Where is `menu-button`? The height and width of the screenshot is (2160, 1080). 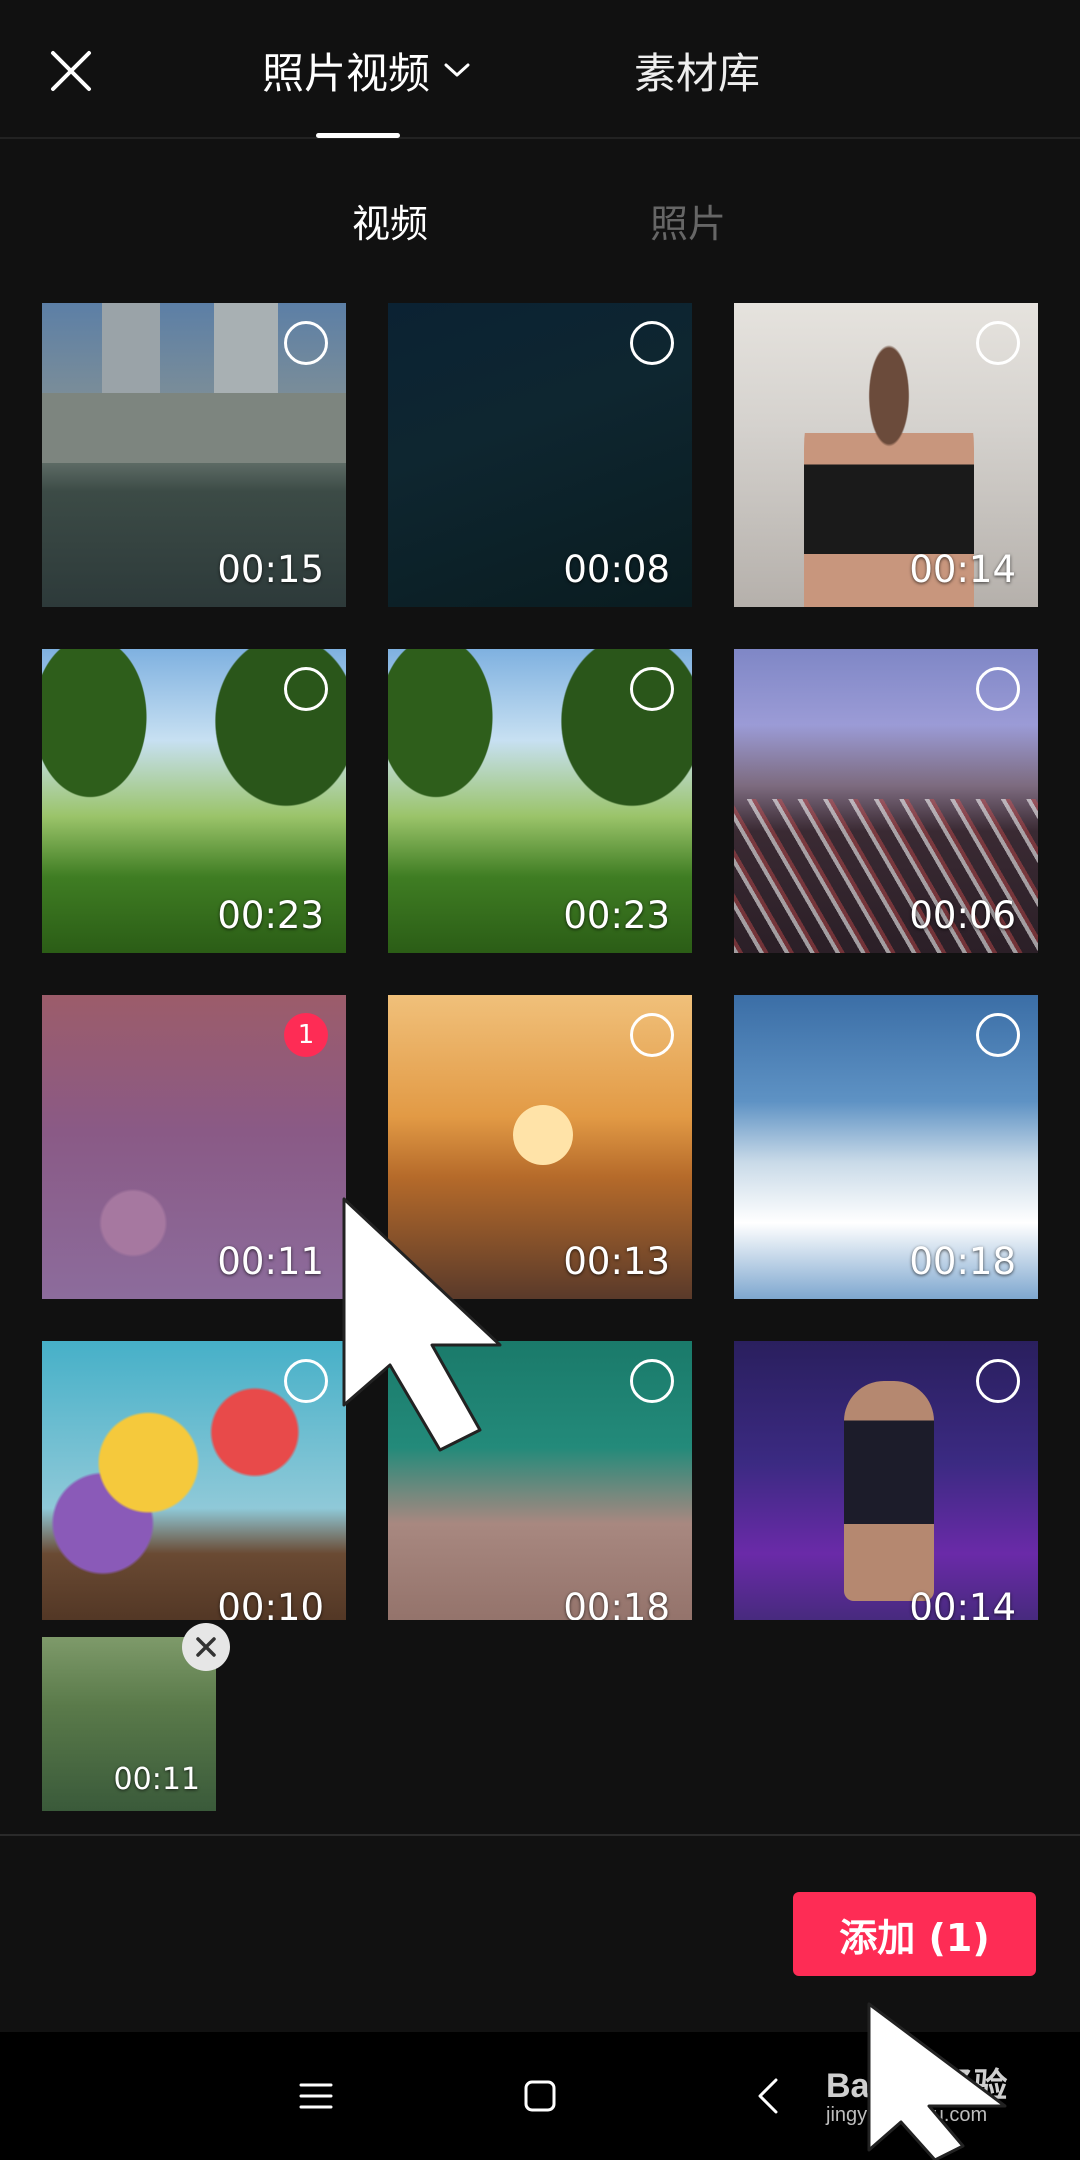 menu-button is located at coordinates (316, 2096).